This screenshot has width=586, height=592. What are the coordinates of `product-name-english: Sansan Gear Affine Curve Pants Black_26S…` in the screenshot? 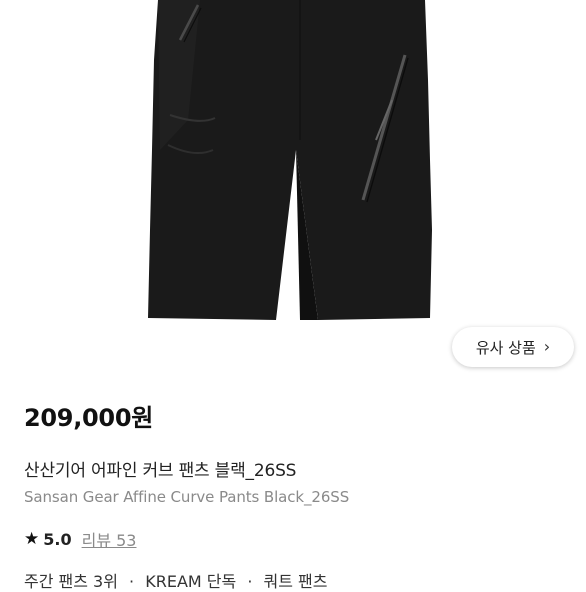 It's located at (187, 497).